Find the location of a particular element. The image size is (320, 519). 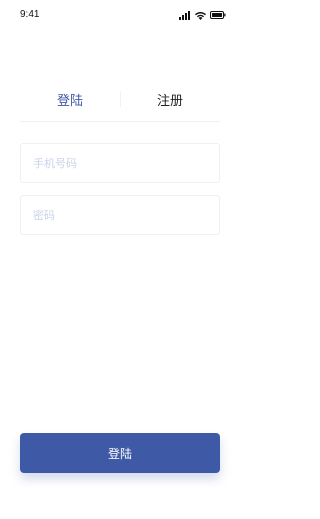

phone-field is located at coordinates (120, 163).